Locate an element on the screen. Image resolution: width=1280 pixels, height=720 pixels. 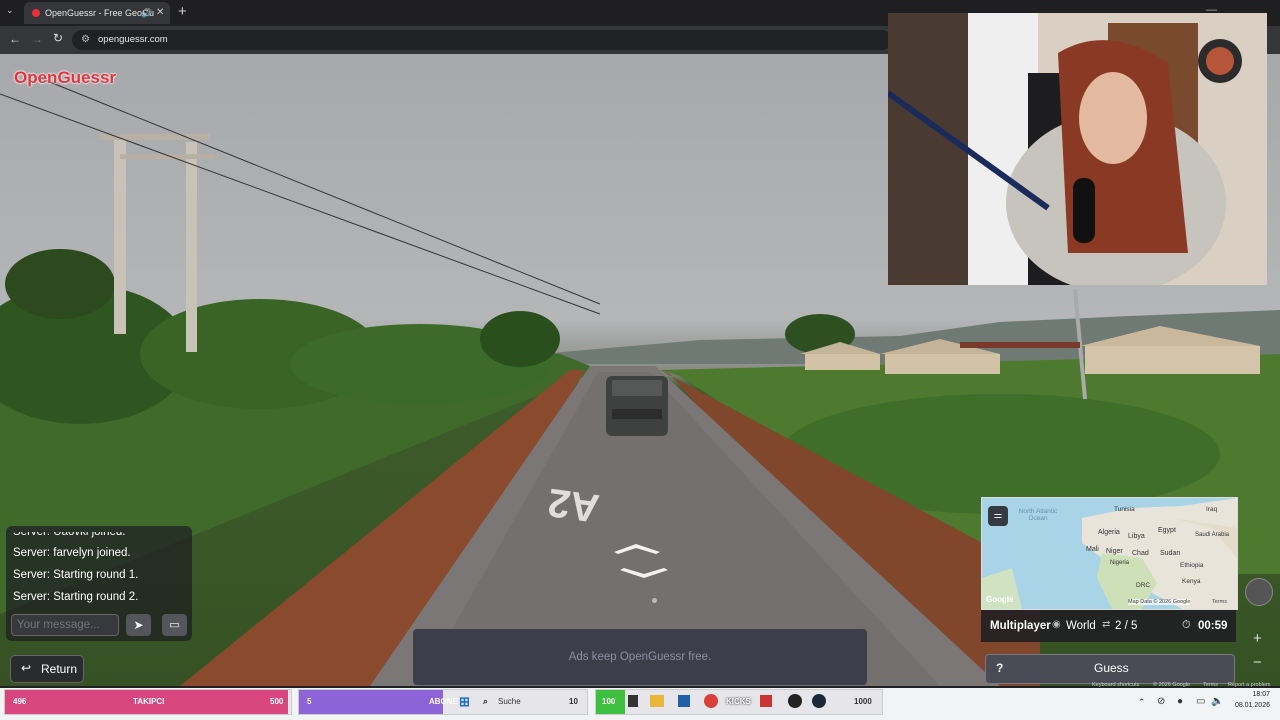
return-button: ↩ Return is located at coordinates (47, 669).